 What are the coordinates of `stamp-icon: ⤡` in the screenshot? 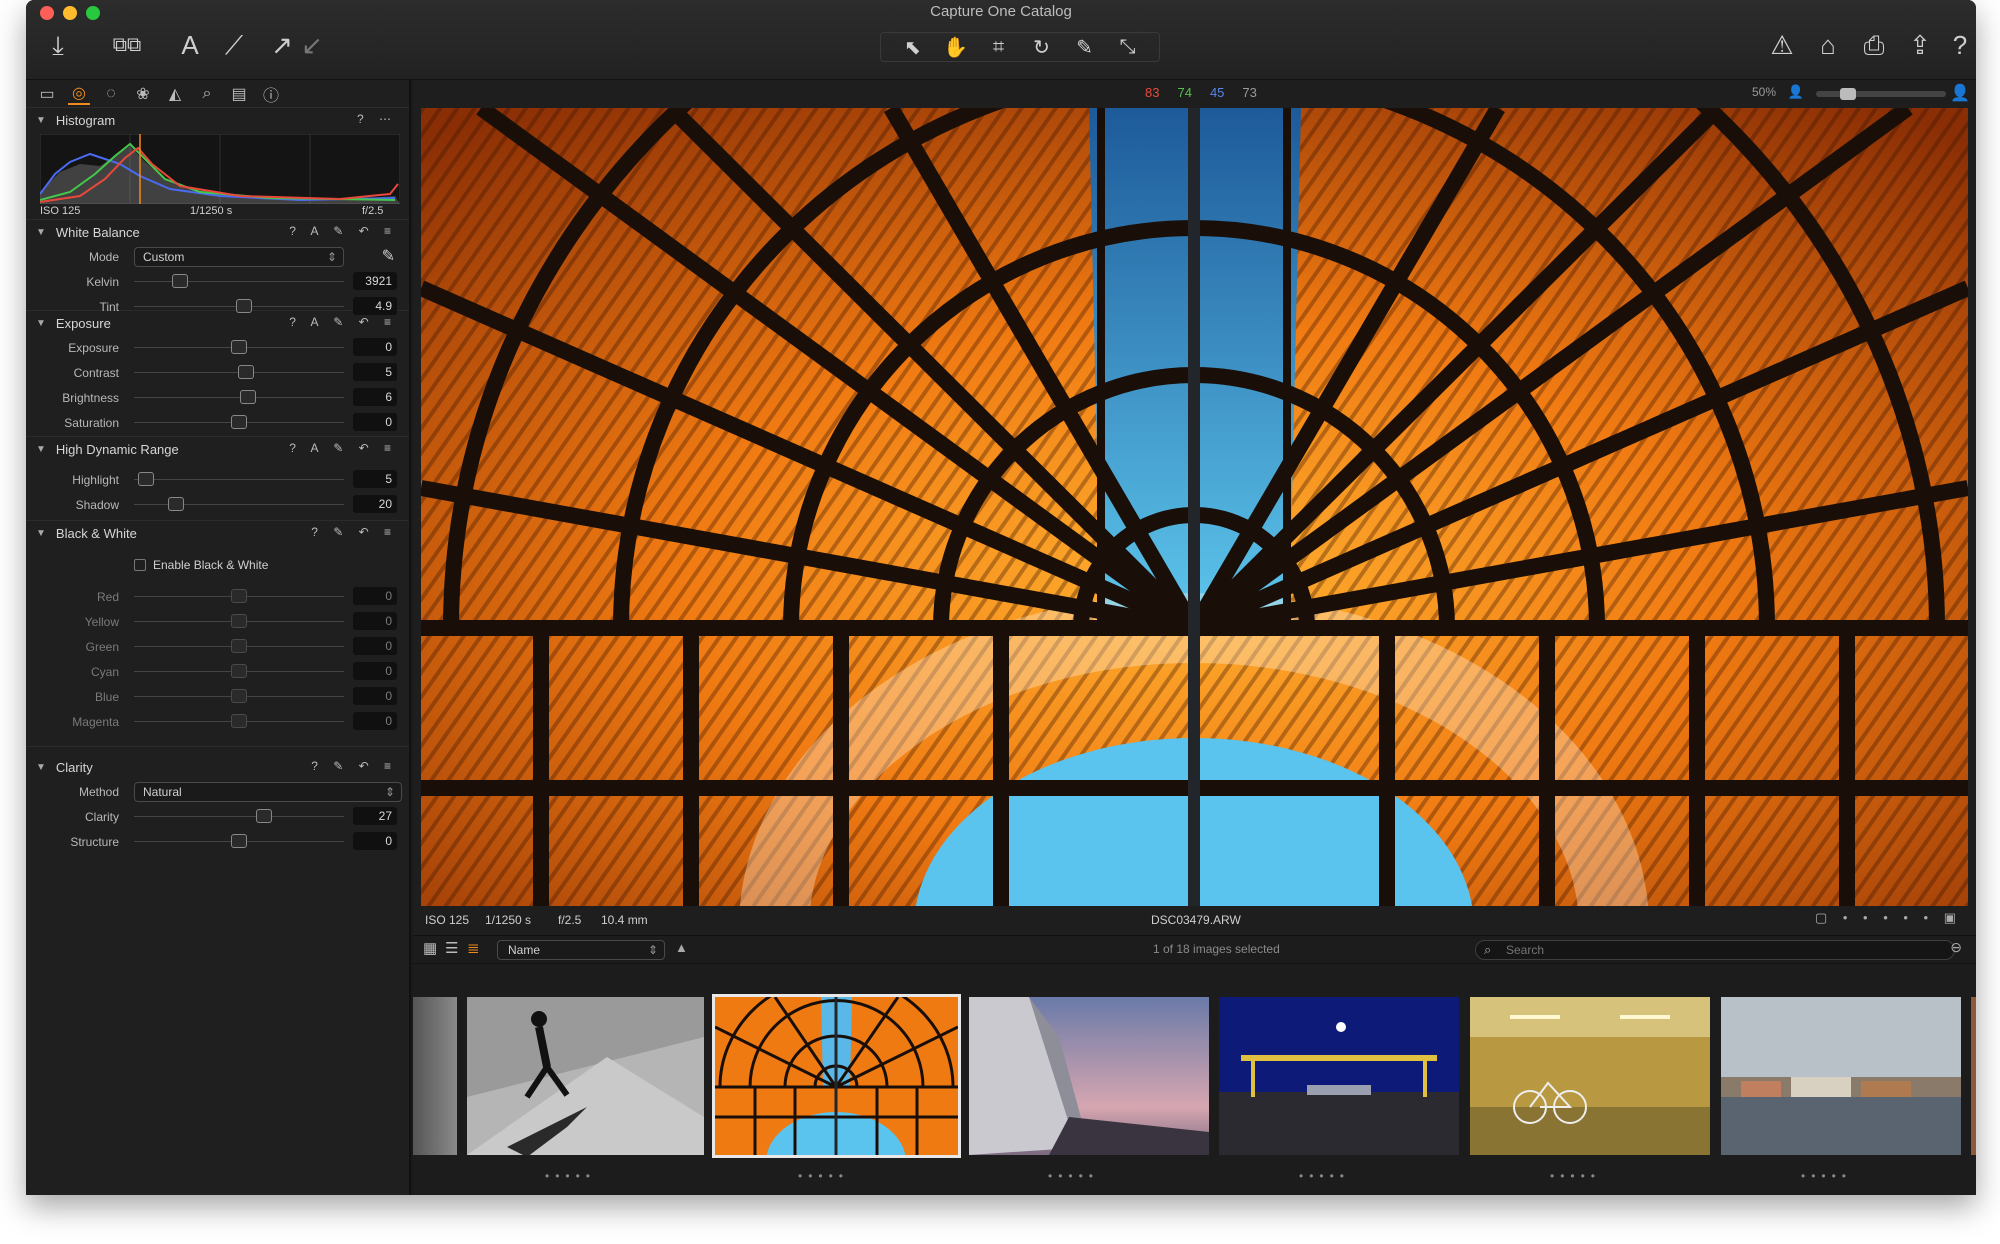 It's located at (1128, 47).